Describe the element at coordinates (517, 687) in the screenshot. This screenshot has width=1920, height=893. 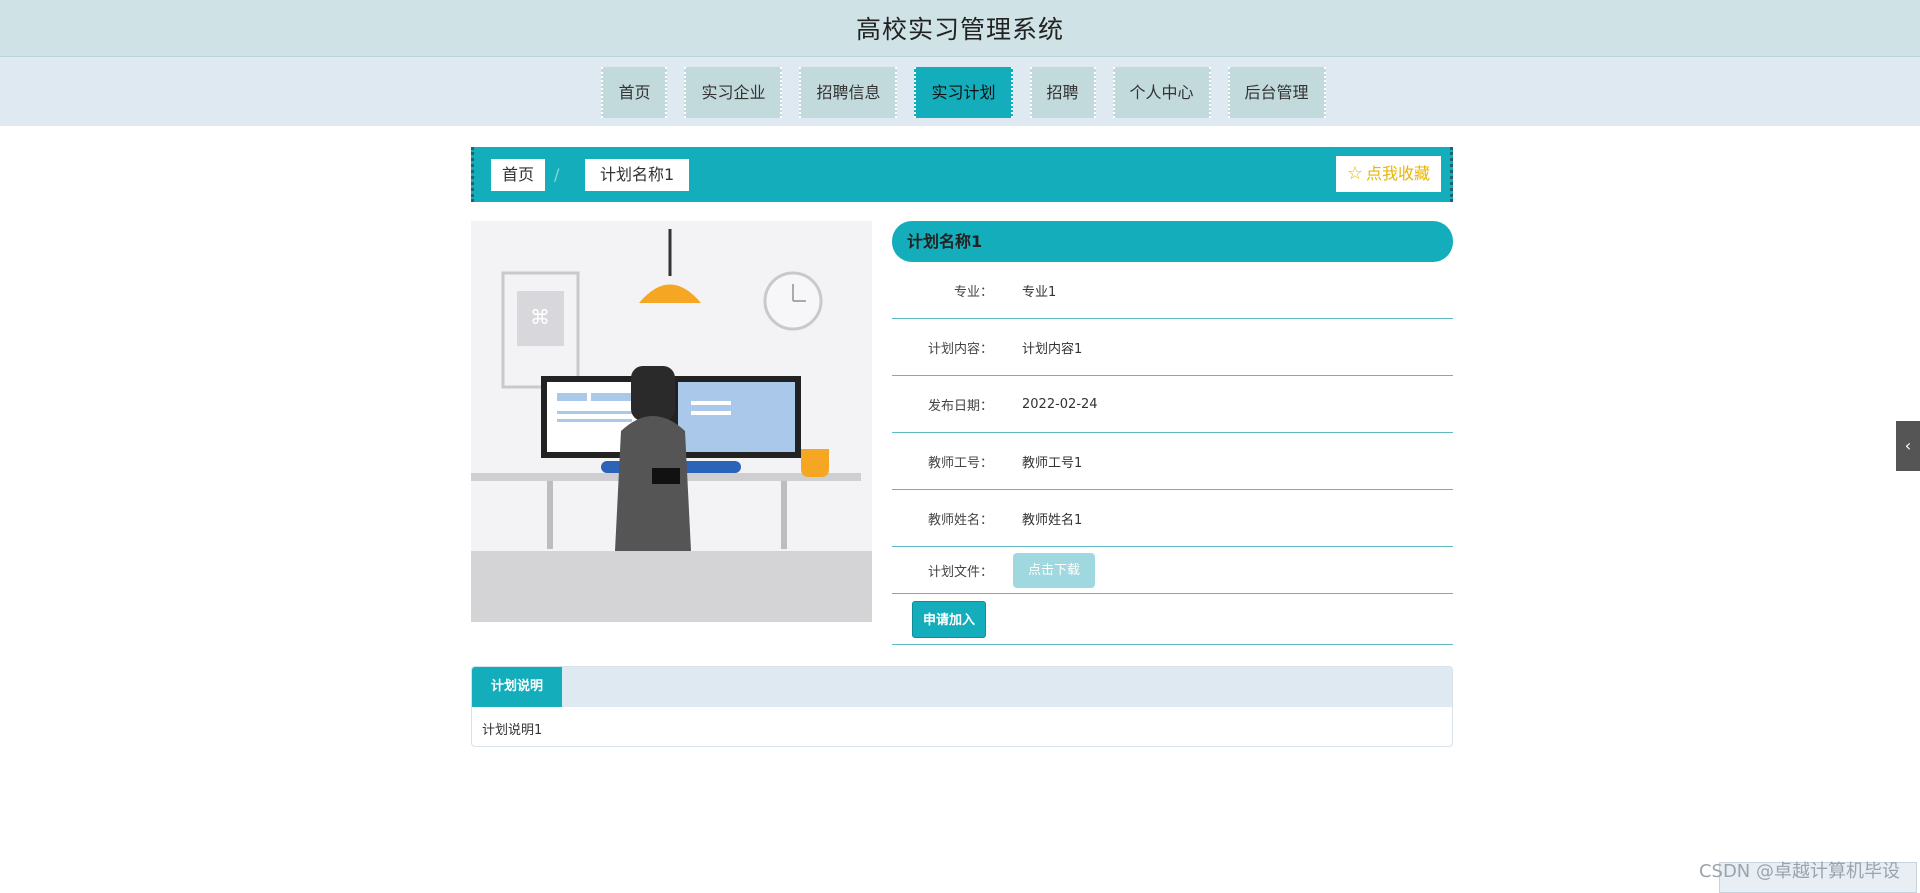
I see `tab-plan-description: 计划说明` at that location.